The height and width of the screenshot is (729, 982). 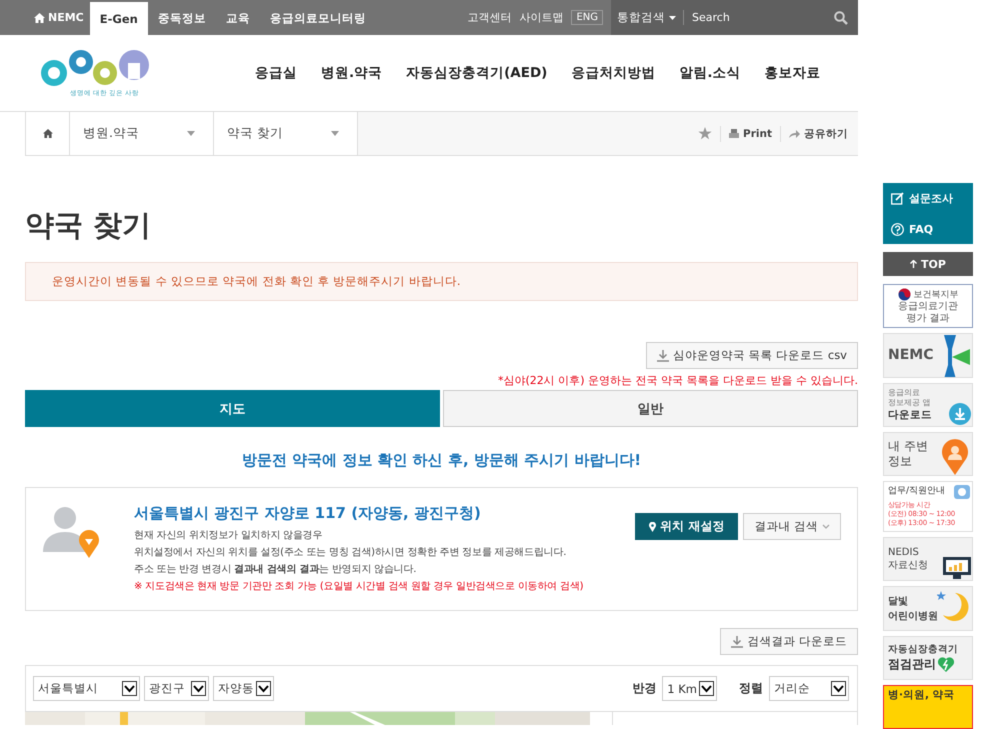 What do you see at coordinates (897, 229) in the screenshot?
I see `help-icon` at bounding box center [897, 229].